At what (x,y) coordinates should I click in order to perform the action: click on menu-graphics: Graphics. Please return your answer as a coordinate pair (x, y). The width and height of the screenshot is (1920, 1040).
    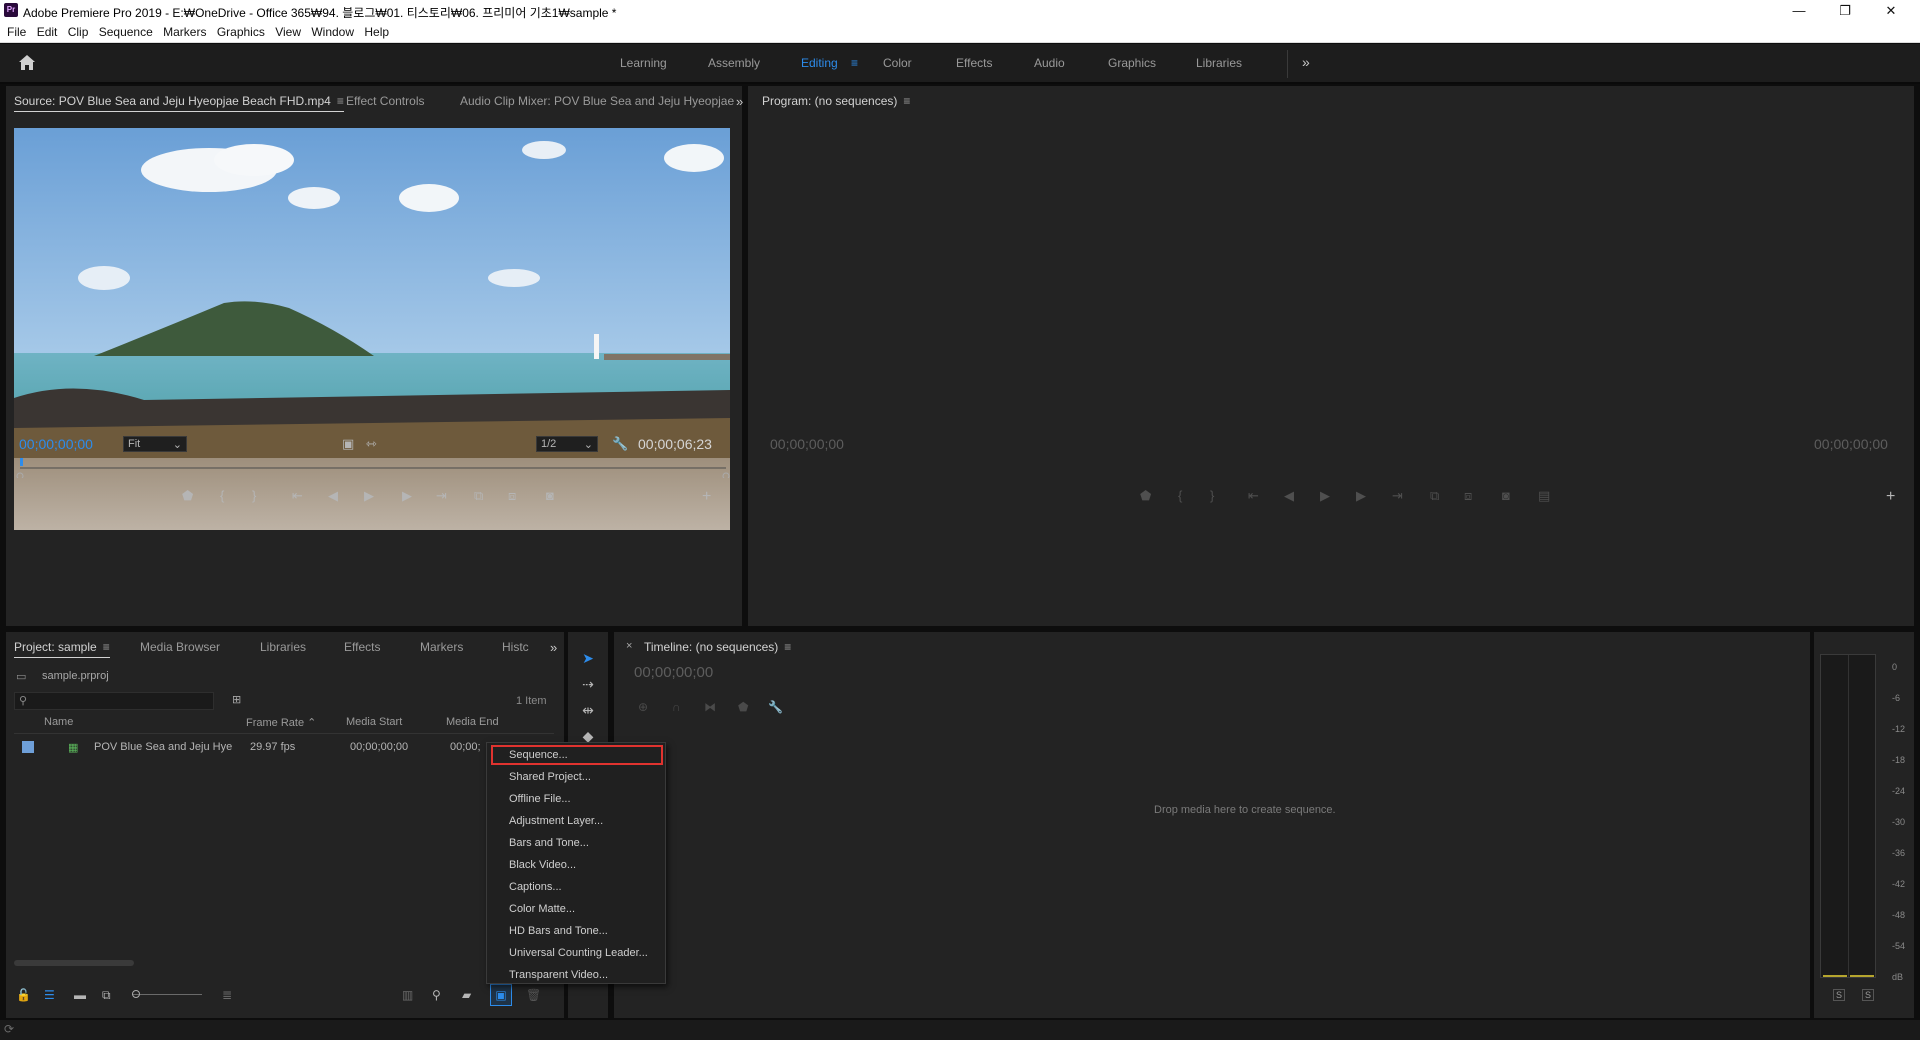
    Looking at the image, I should click on (237, 30).